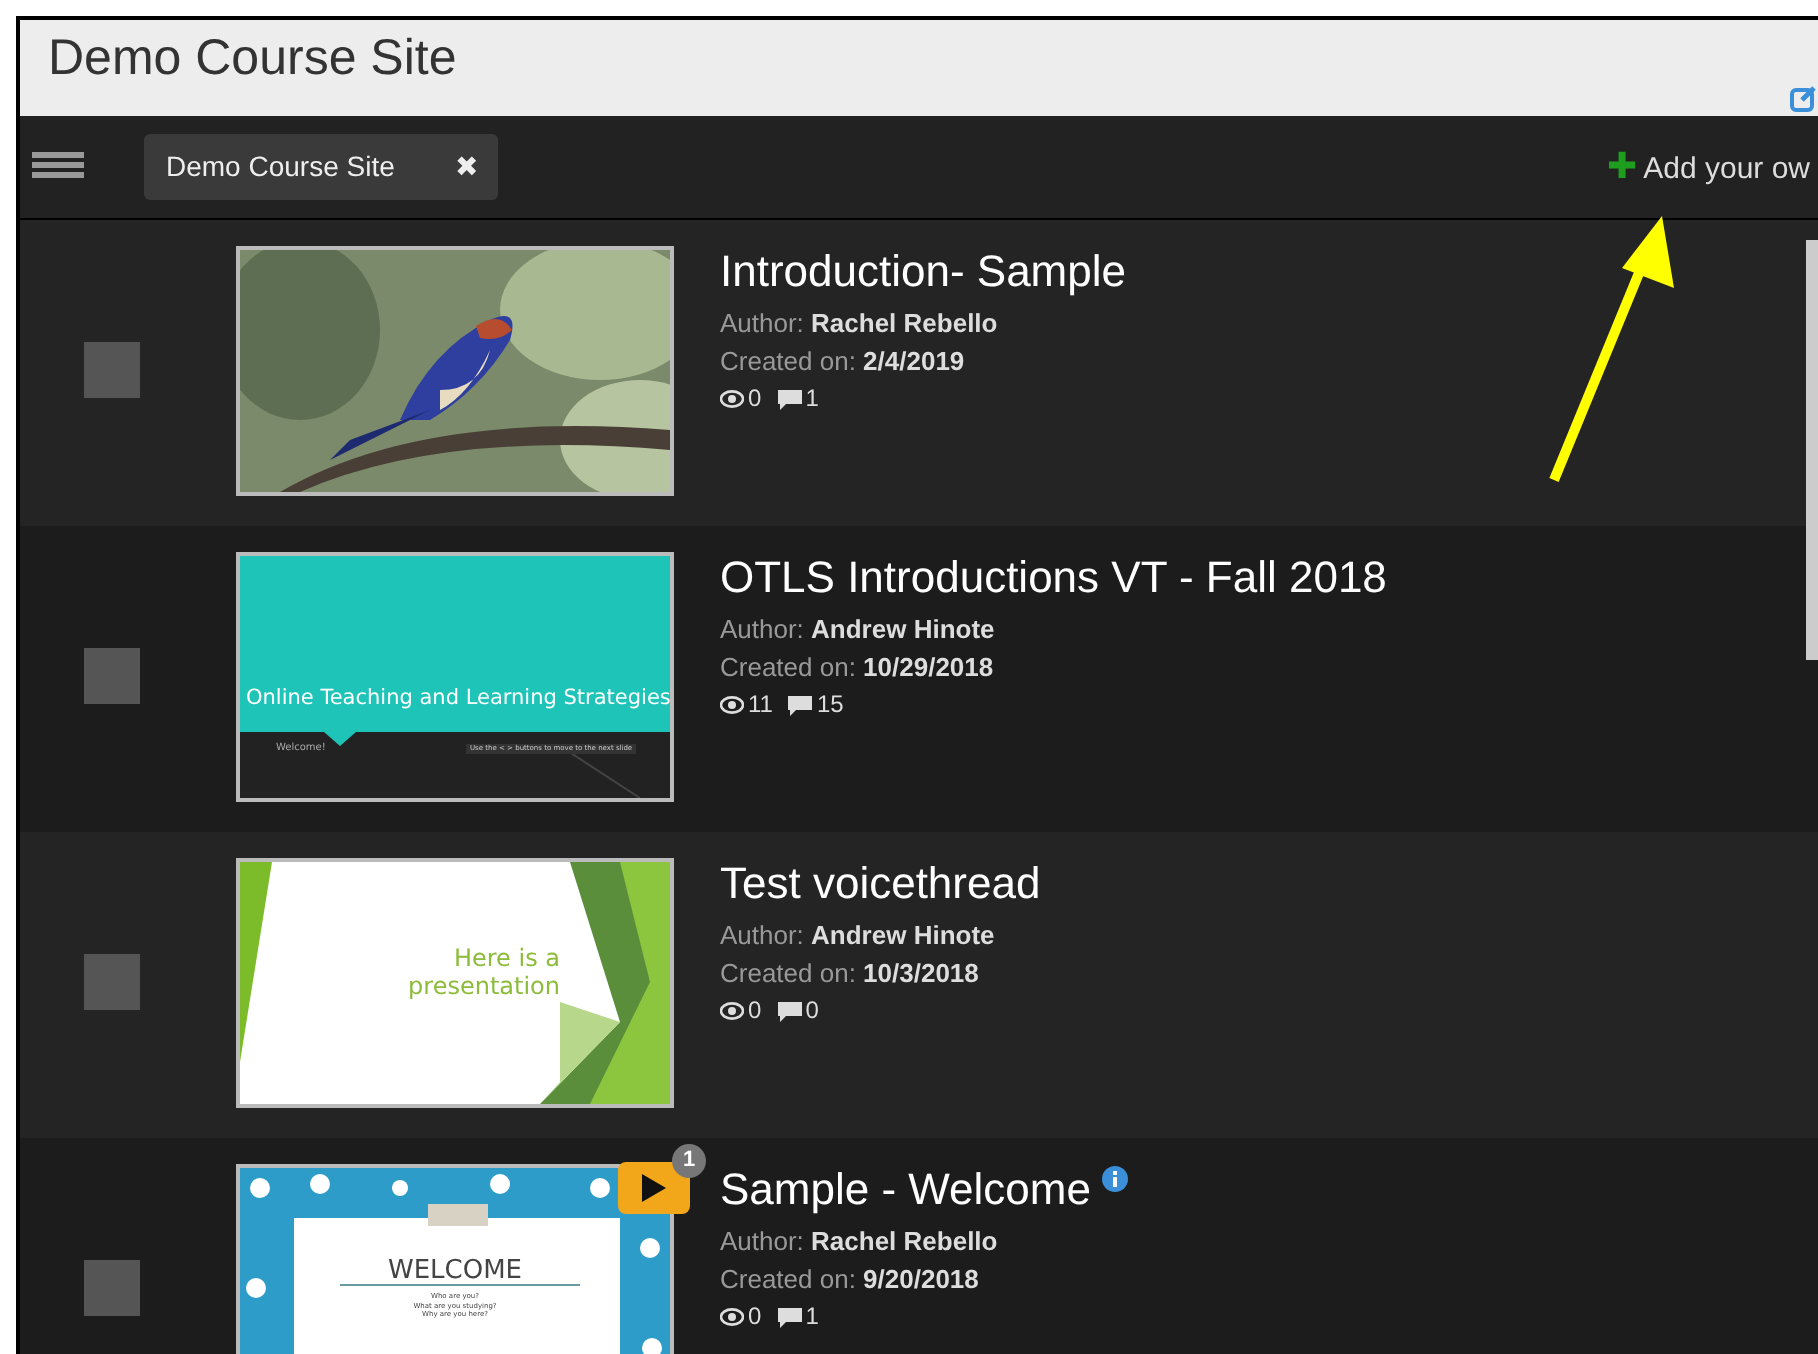 The height and width of the screenshot is (1354, 1818). Describe the element at coordinates (689, 1161) in the screenshot. I see `badge-count: 1` at that location.